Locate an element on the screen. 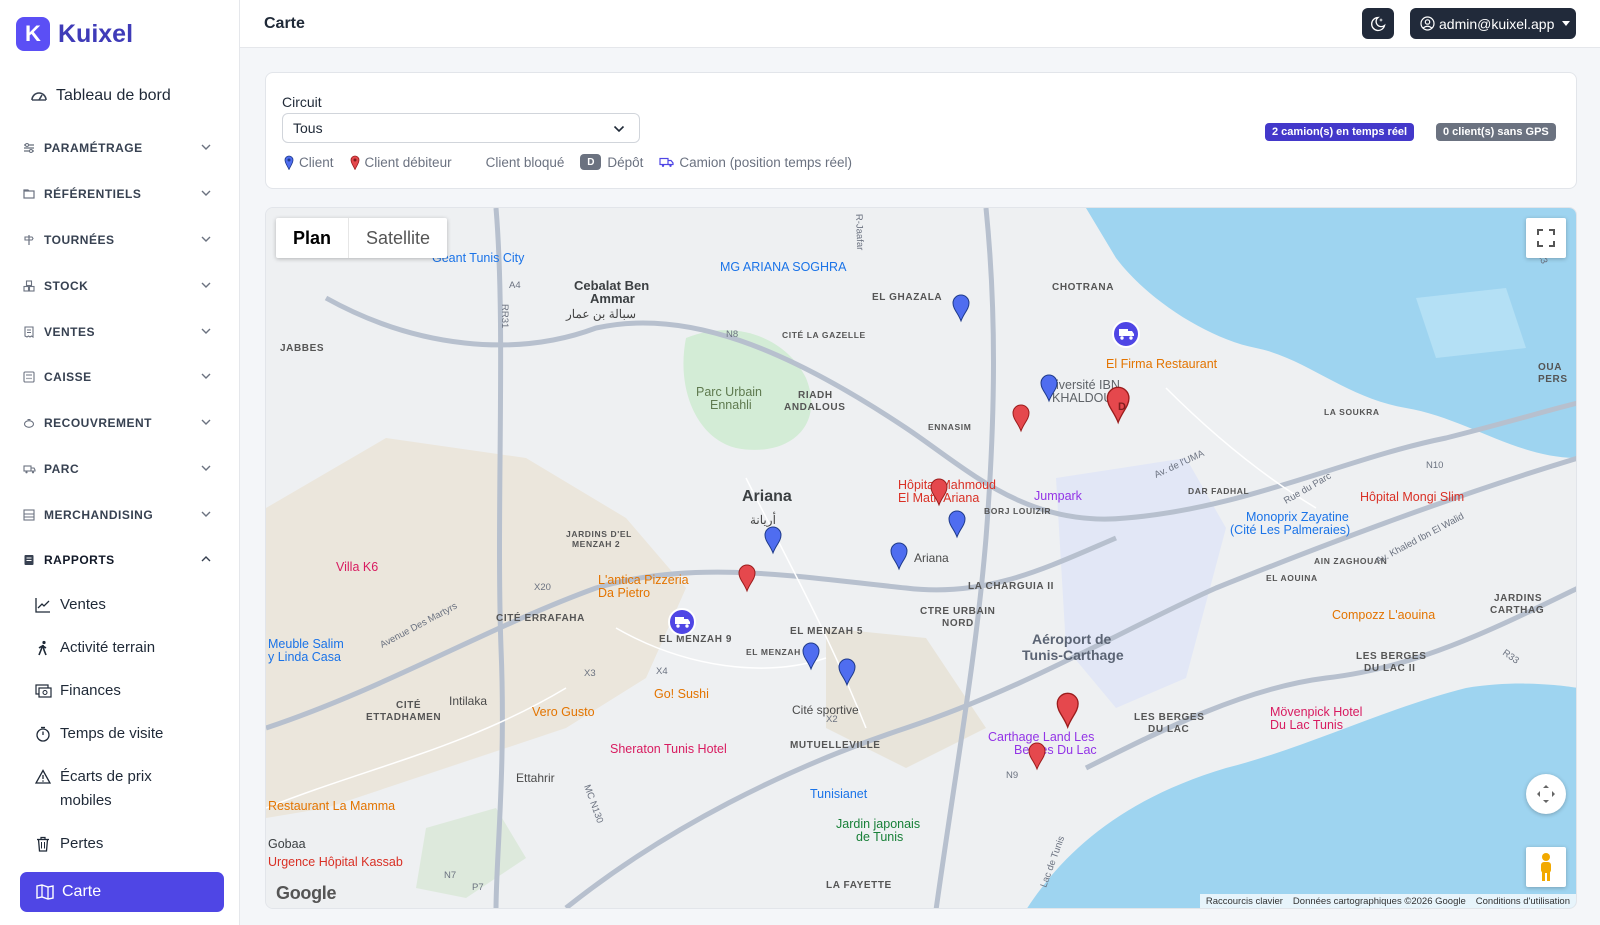  theme-toggle-button is located at coordinates (1378, 23).